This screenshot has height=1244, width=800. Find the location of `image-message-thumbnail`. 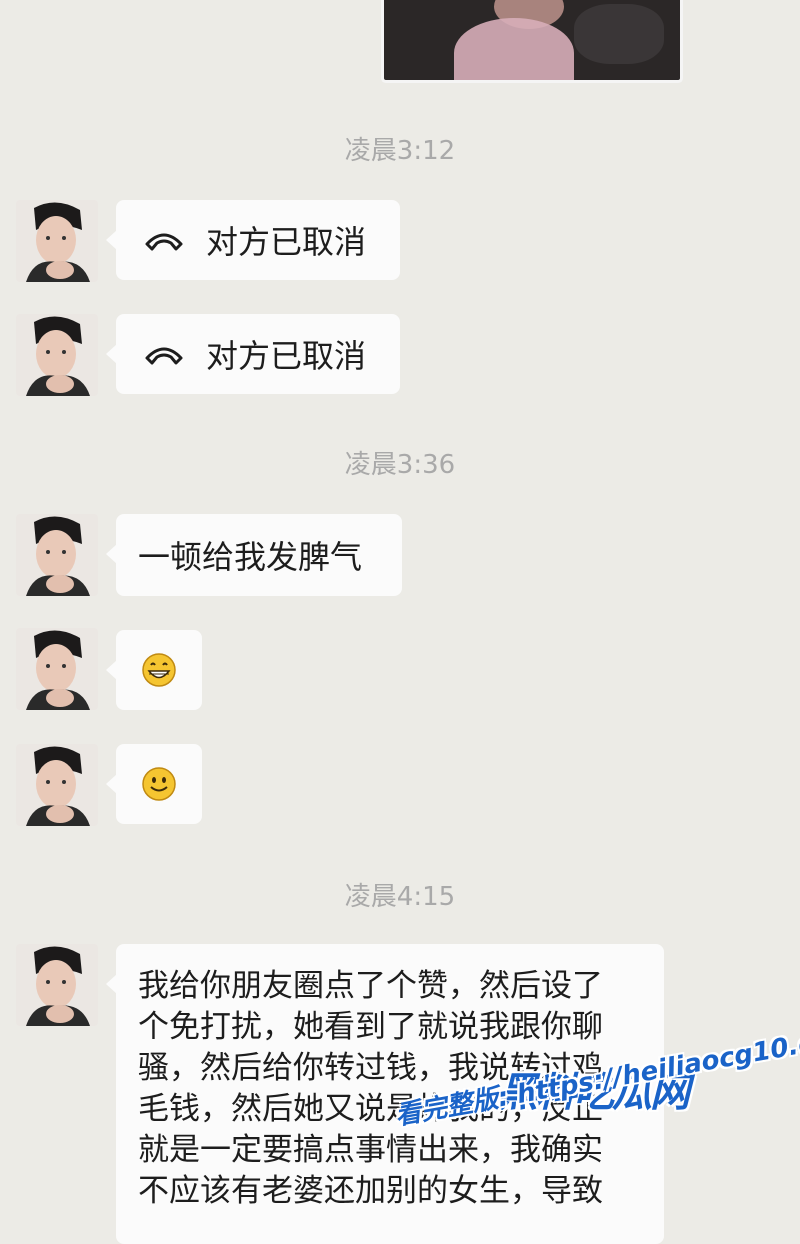

image-message-thumbnail is located at coordinates (532, 40).